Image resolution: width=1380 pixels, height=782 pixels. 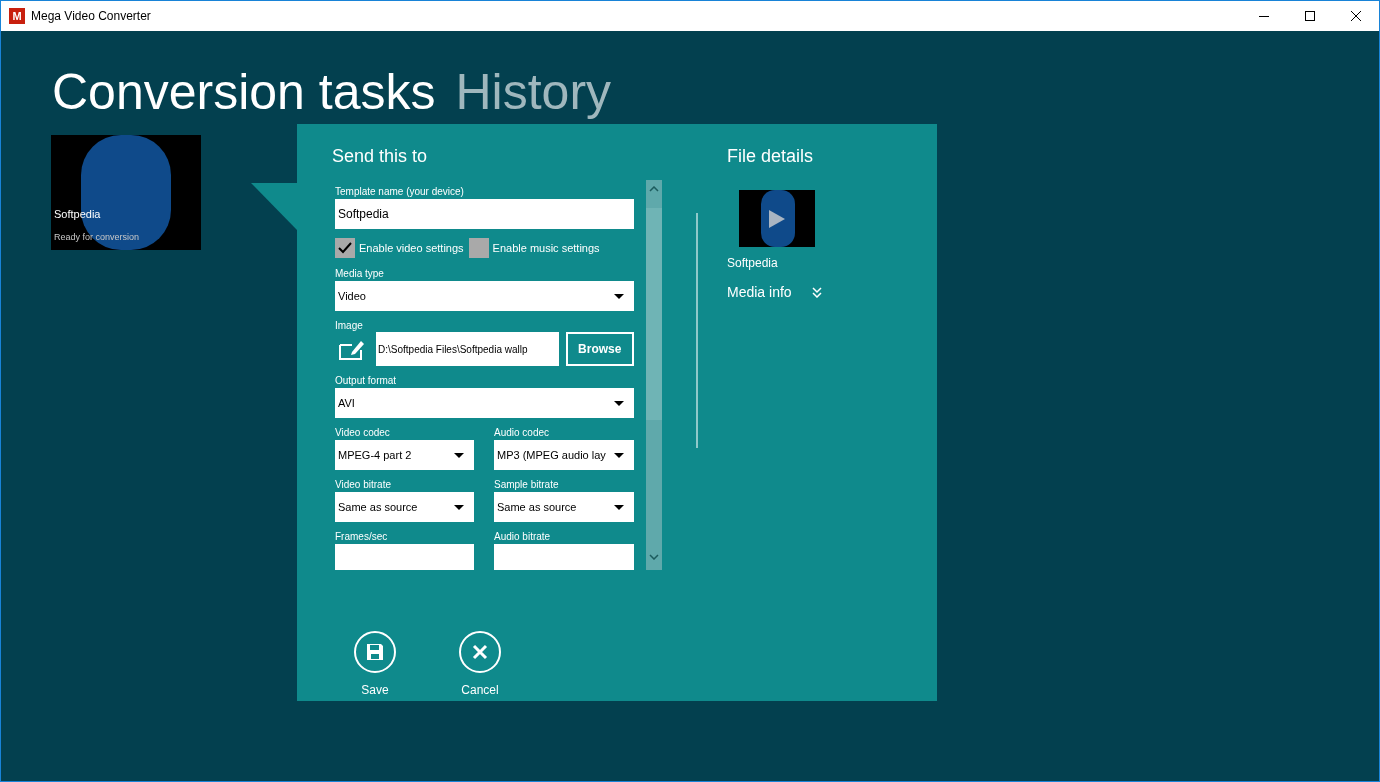 What do you see at coordinates (91, 16) in the screenshot?
I see `window-title: Mega Video Converter` at bounding box center [91, 16].